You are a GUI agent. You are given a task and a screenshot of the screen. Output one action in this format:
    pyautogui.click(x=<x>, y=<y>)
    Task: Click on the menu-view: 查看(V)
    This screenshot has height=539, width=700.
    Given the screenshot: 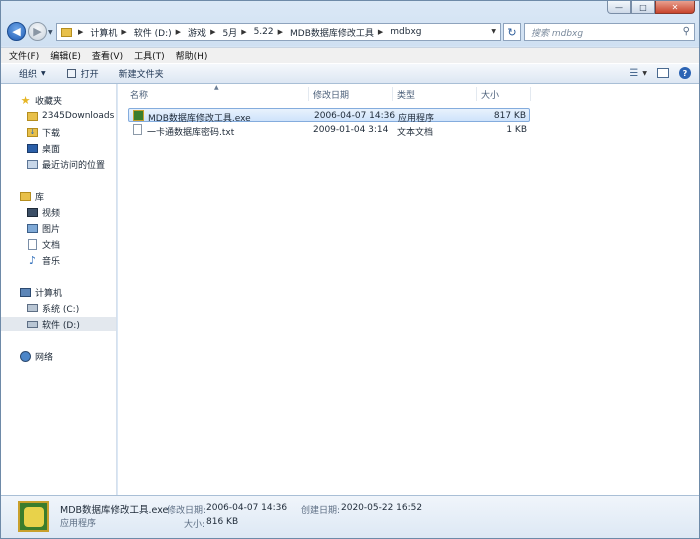 What is the action you would take?
    pyautogui.click(x=107, y=55)
    